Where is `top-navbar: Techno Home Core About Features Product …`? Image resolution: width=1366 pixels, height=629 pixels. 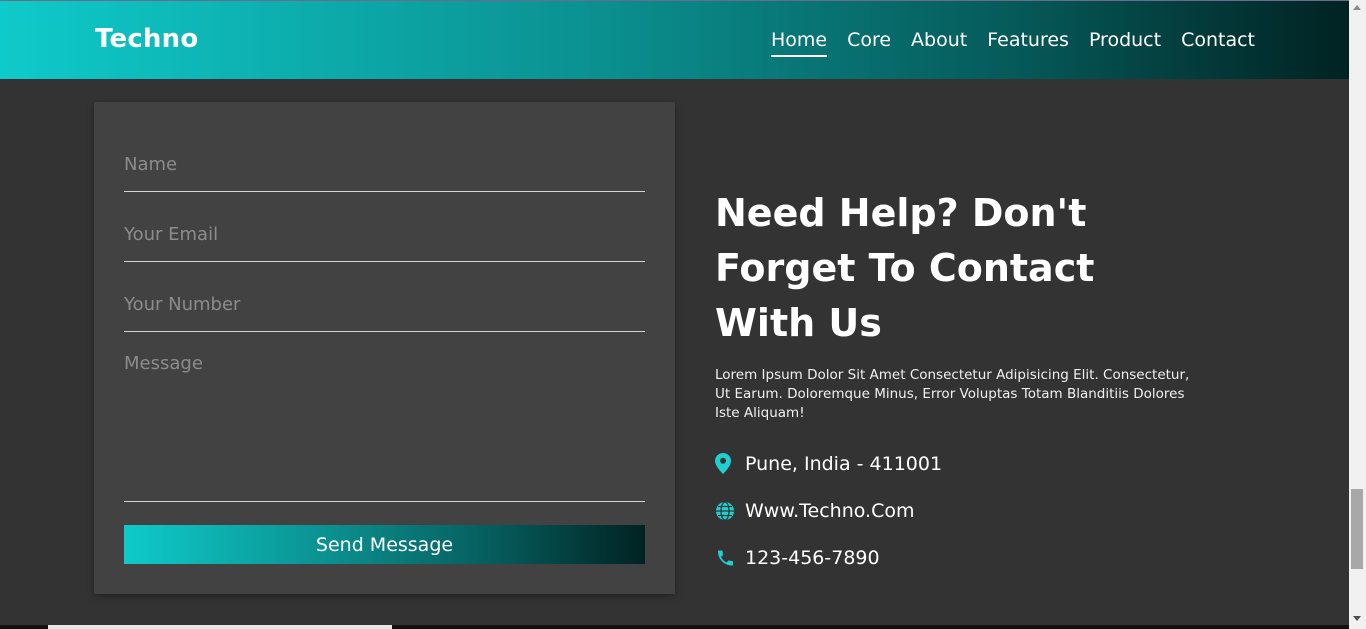 top-navbar: Techno Home Core About Features Product … is located at coordinates (674, 39).